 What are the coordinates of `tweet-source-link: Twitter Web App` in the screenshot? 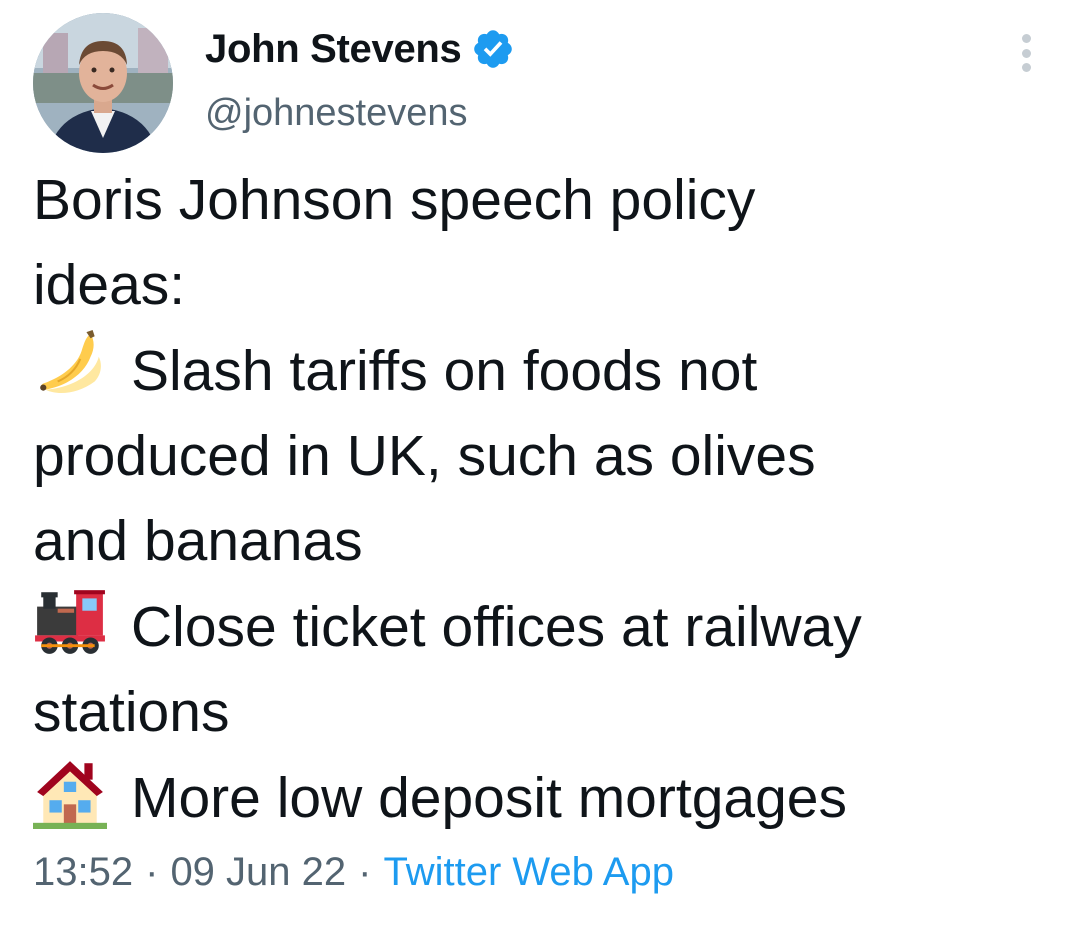 It's located at (528, 872).